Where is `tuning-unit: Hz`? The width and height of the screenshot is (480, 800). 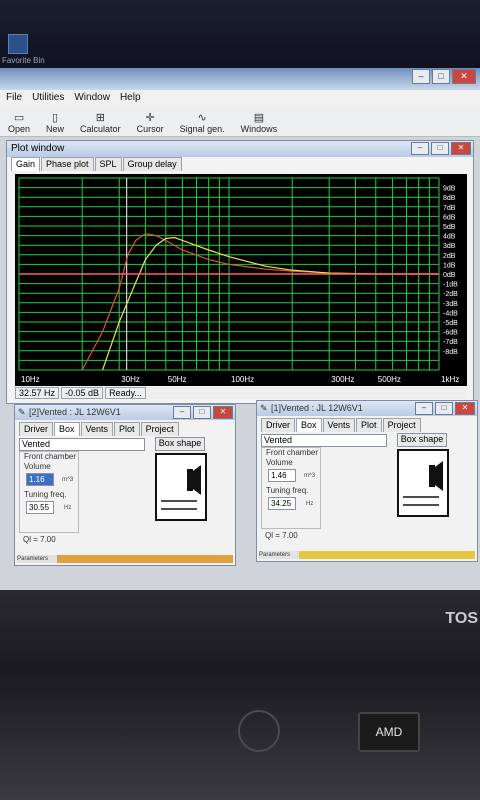 tuning-unit: Hz is located at coordinates (310, 504).